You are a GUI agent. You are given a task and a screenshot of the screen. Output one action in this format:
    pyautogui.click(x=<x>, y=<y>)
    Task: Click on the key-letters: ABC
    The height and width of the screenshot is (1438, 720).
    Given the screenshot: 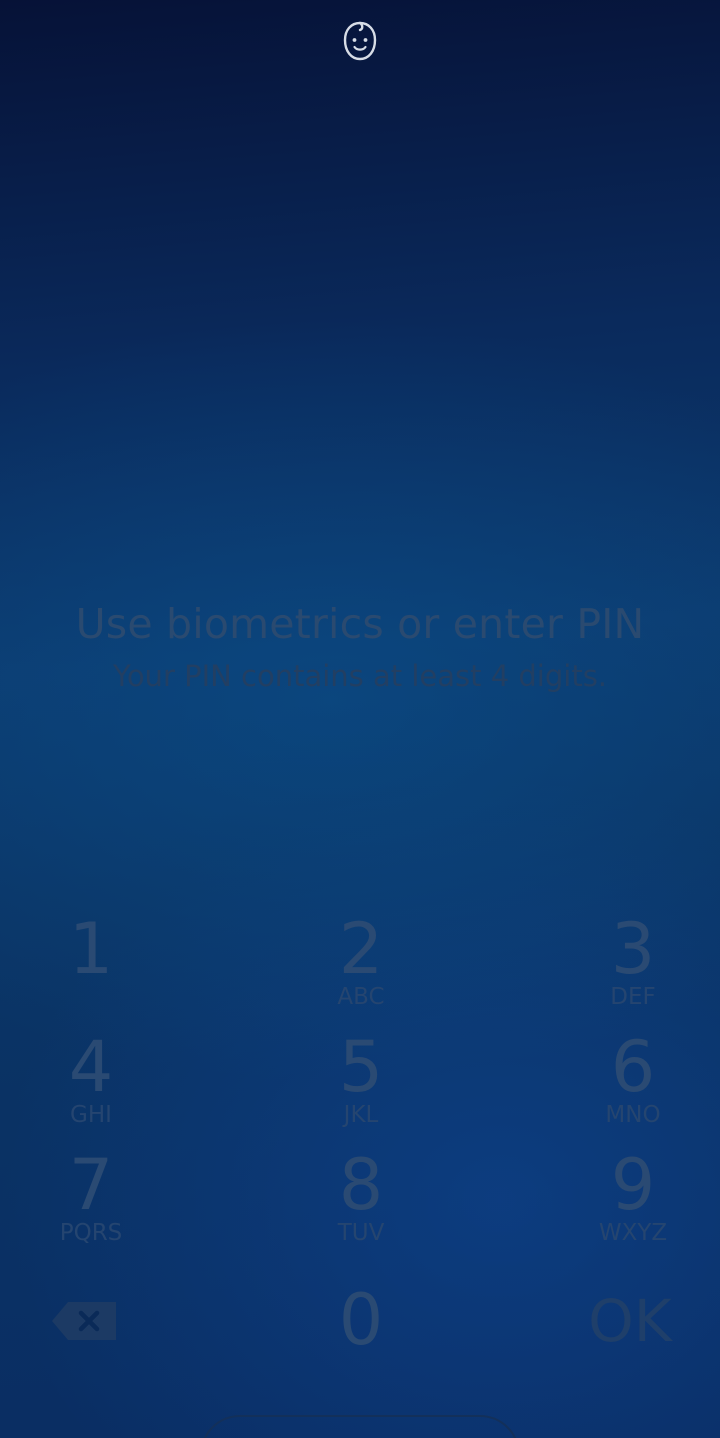 What is the action you would take?
    pyautogui.click(x=361, y=997)
    